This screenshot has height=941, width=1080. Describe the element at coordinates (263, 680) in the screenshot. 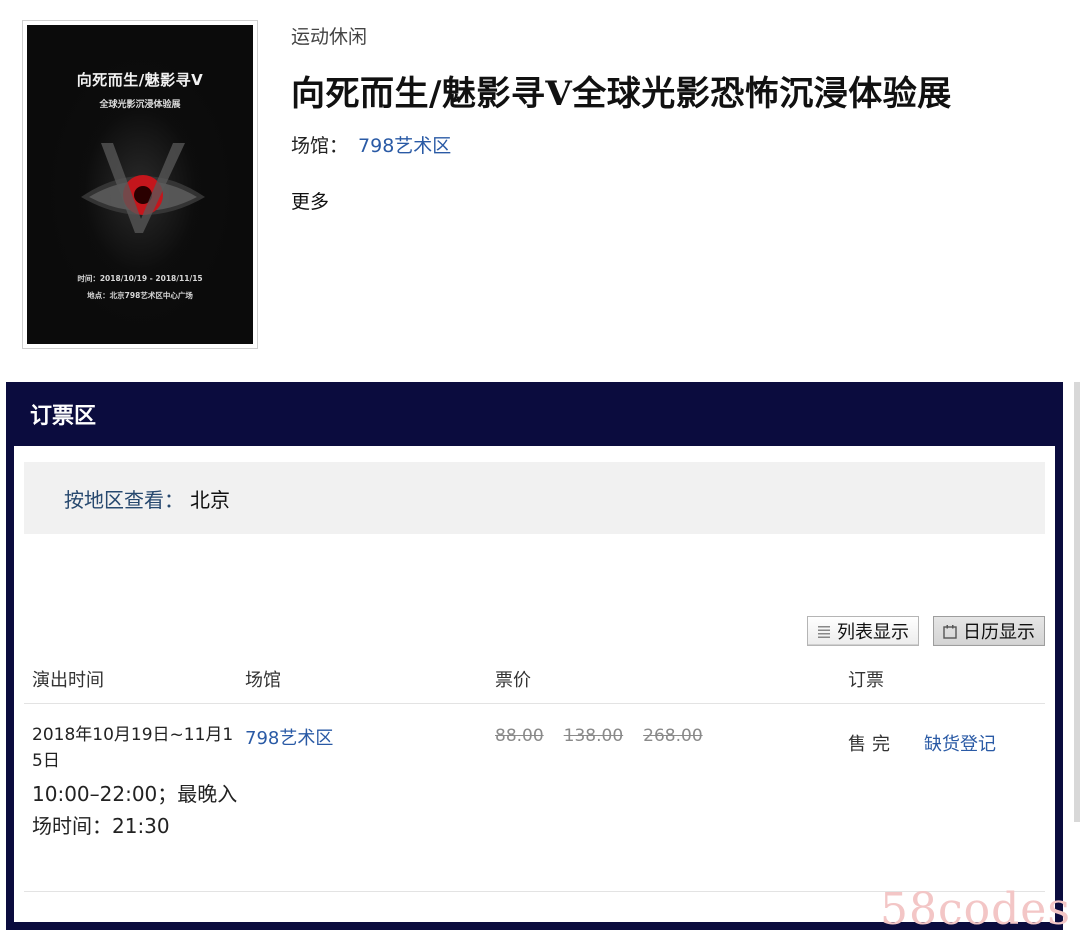

I see `column-venue: 场馆` at that location.